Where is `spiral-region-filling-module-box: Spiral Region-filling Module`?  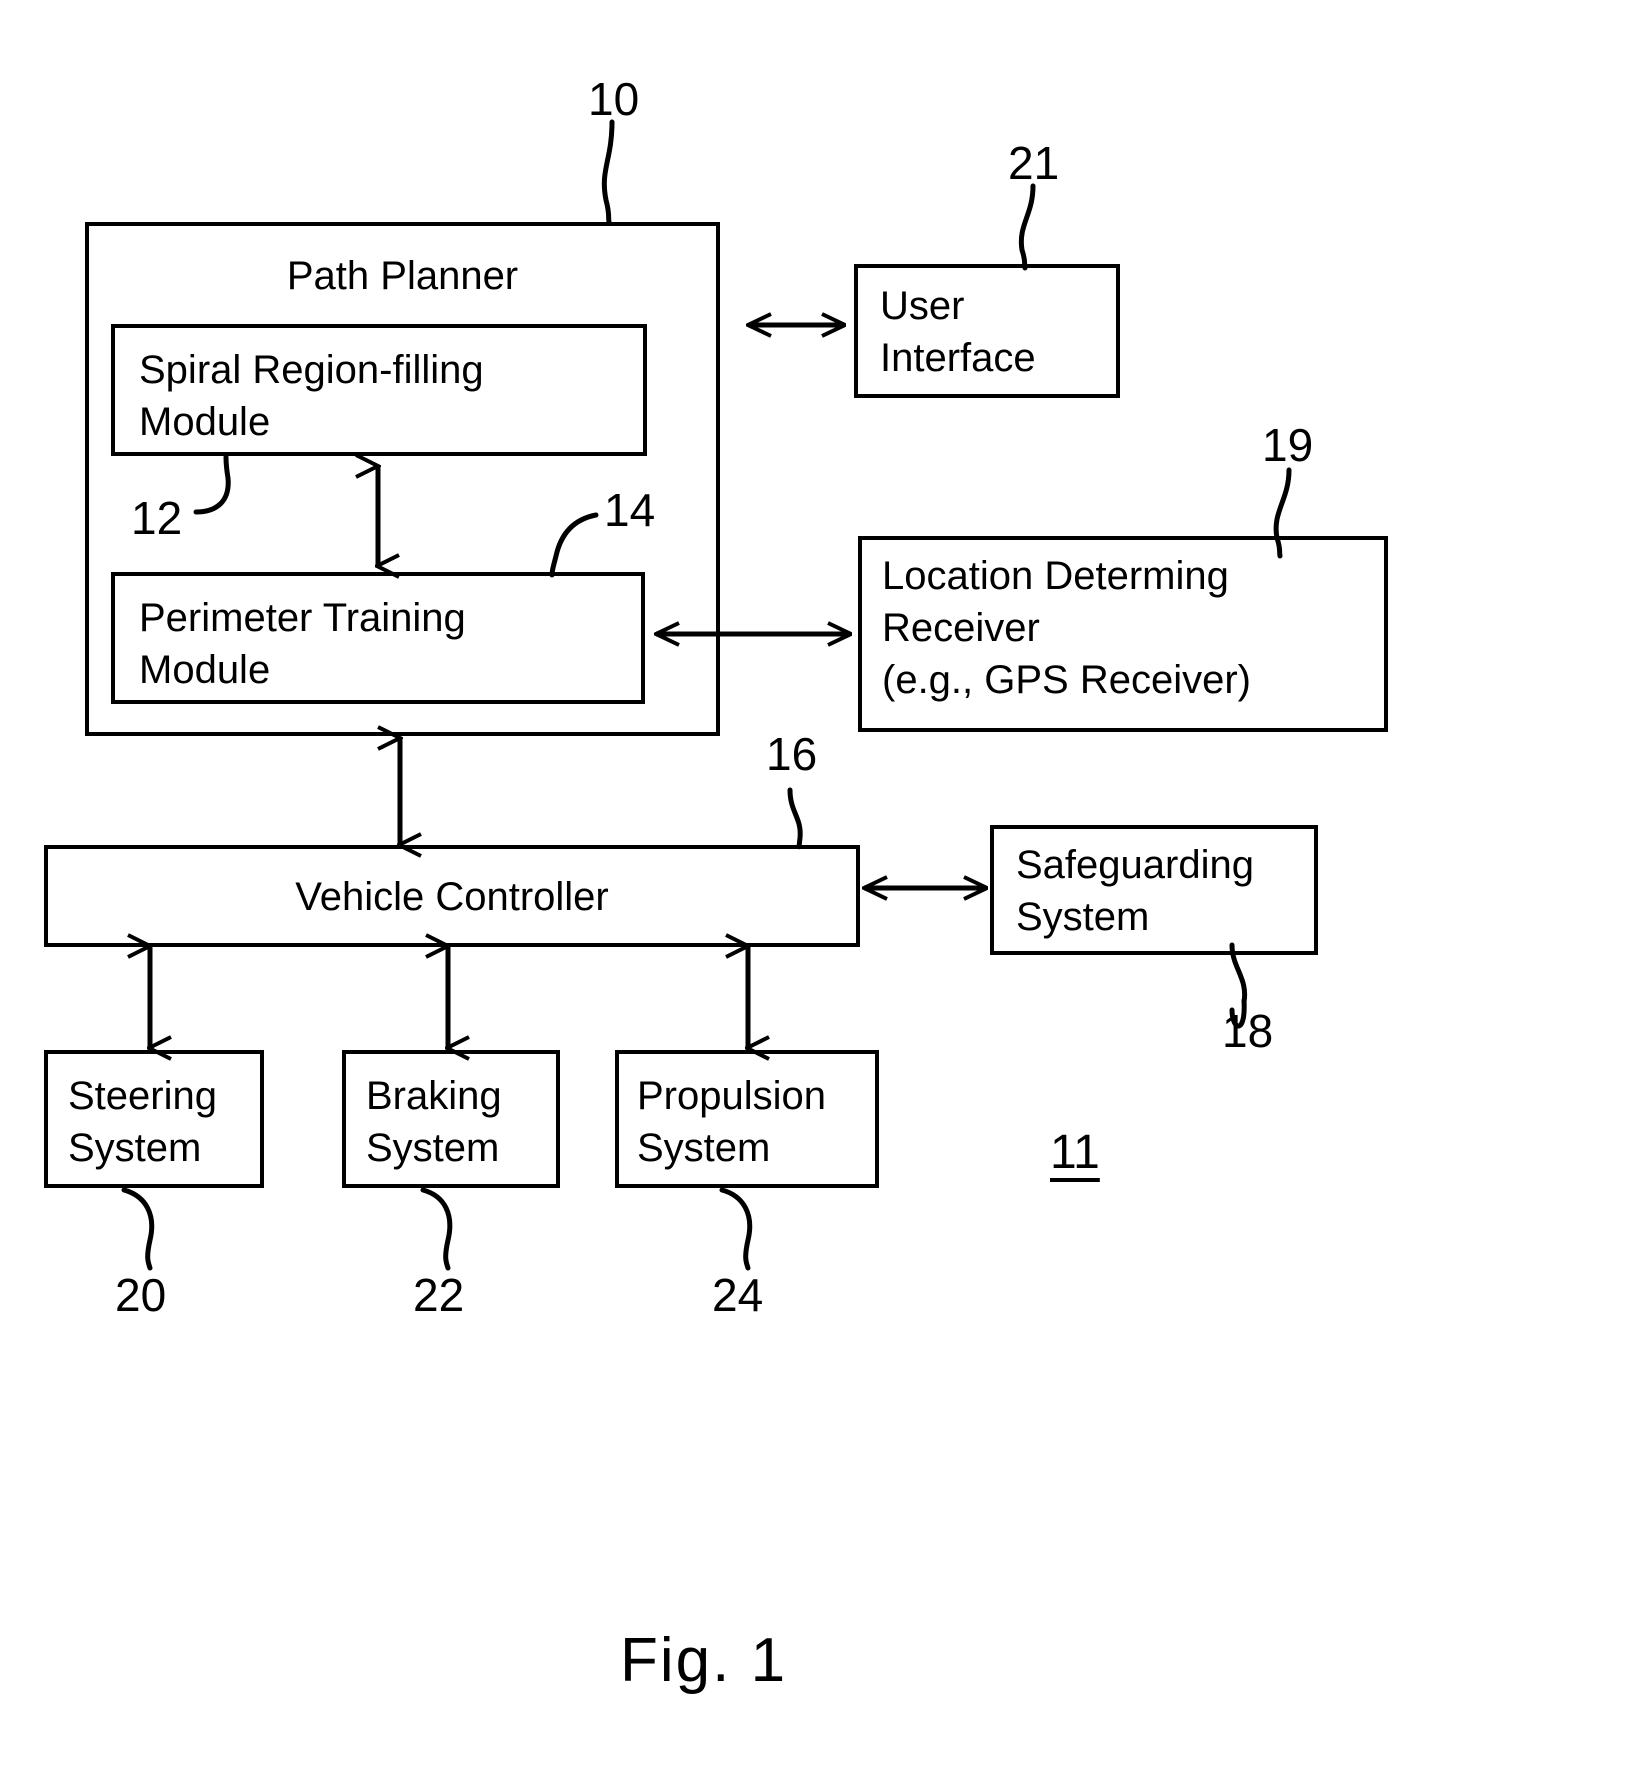
spiral-region-filling-module-box: Spiral Region-filling Module is located at coordinates (379, 390).